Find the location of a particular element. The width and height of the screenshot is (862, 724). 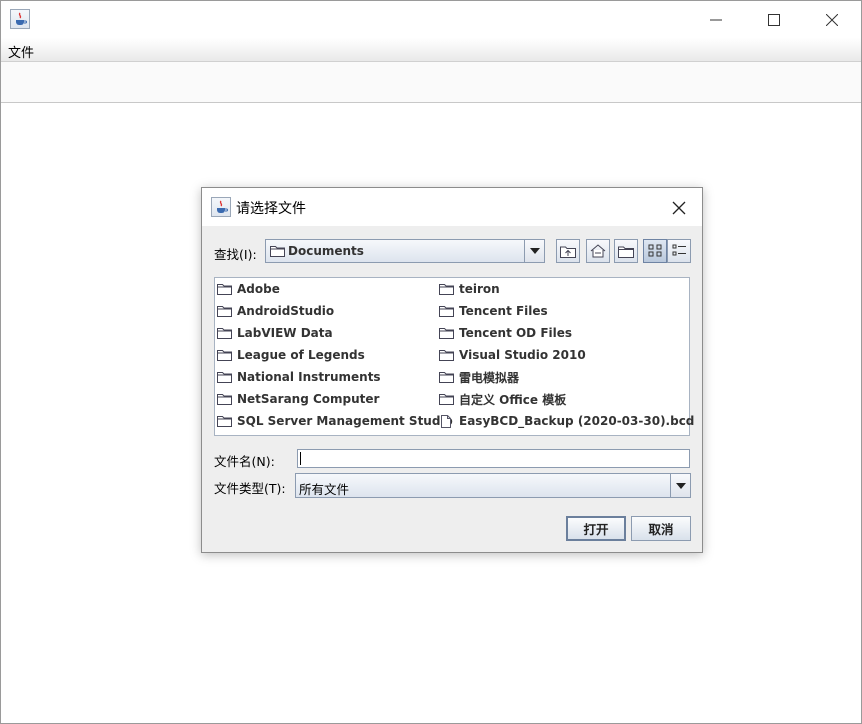

new-folder-button is located at coordinates (626, 251).